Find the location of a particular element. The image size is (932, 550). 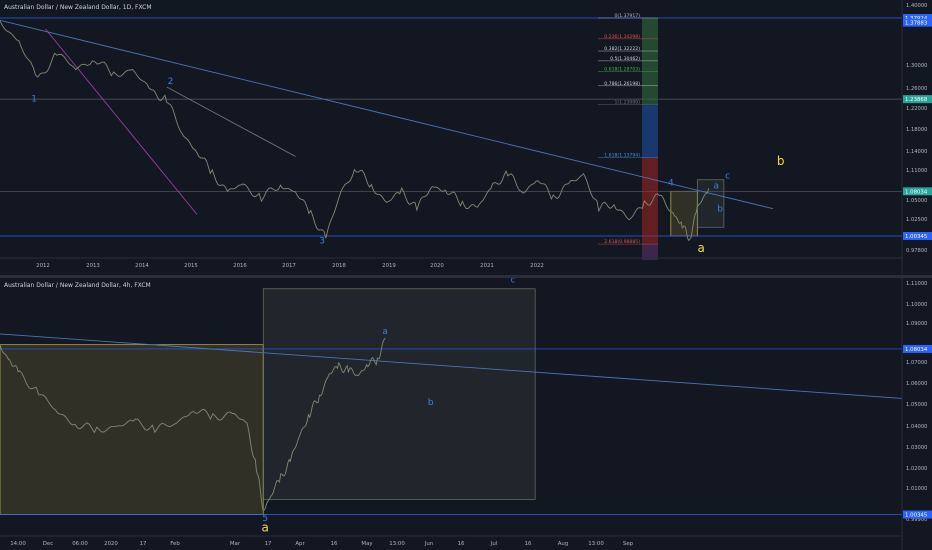

daily-x-tick: 2012 is located at coordinates (43, 266).